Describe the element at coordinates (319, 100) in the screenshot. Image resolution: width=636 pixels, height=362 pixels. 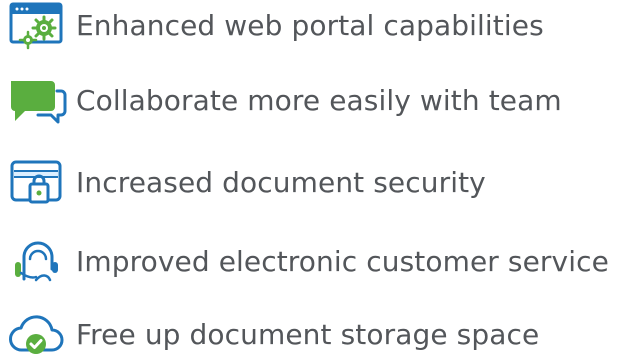
I see `feature-label: Collaborate more easily with team` at that location.